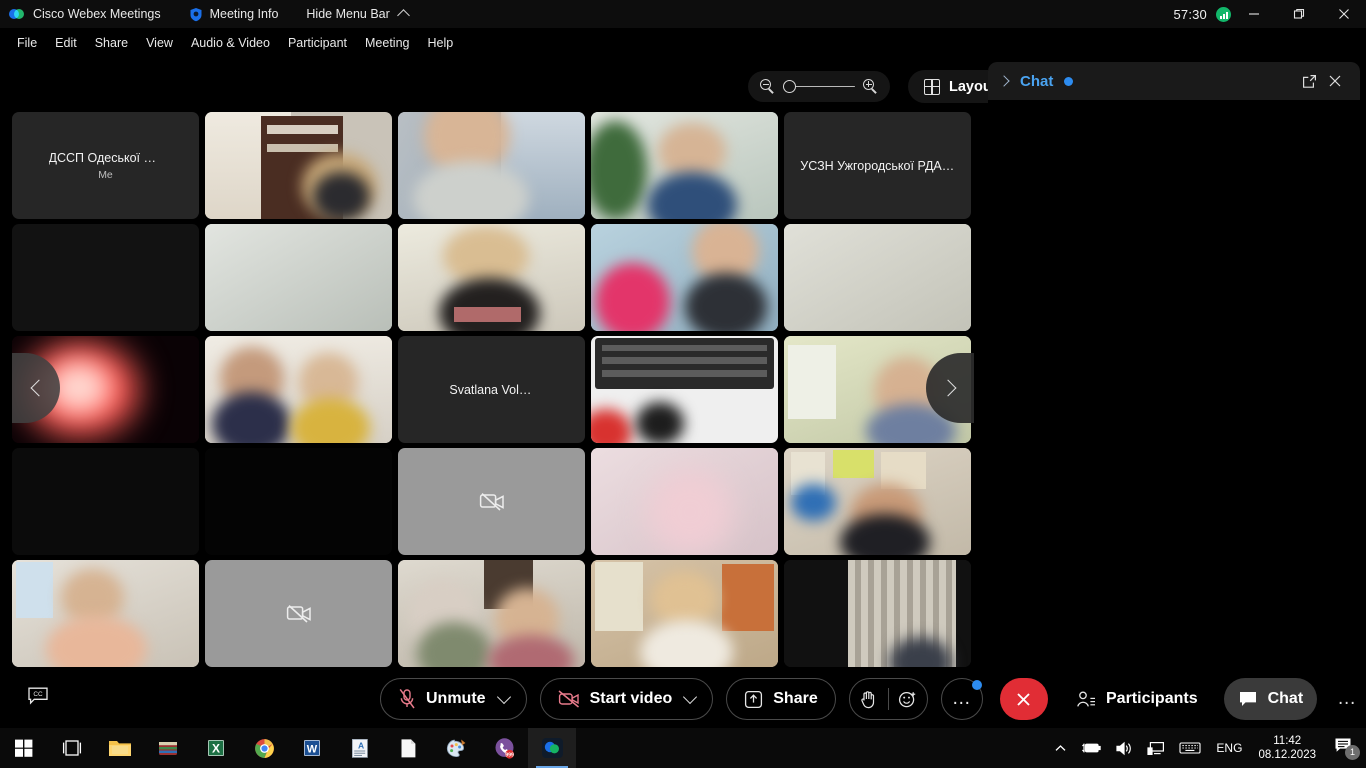  I want to click on meeting-info-button: Meeting Info, so click(233, 14).